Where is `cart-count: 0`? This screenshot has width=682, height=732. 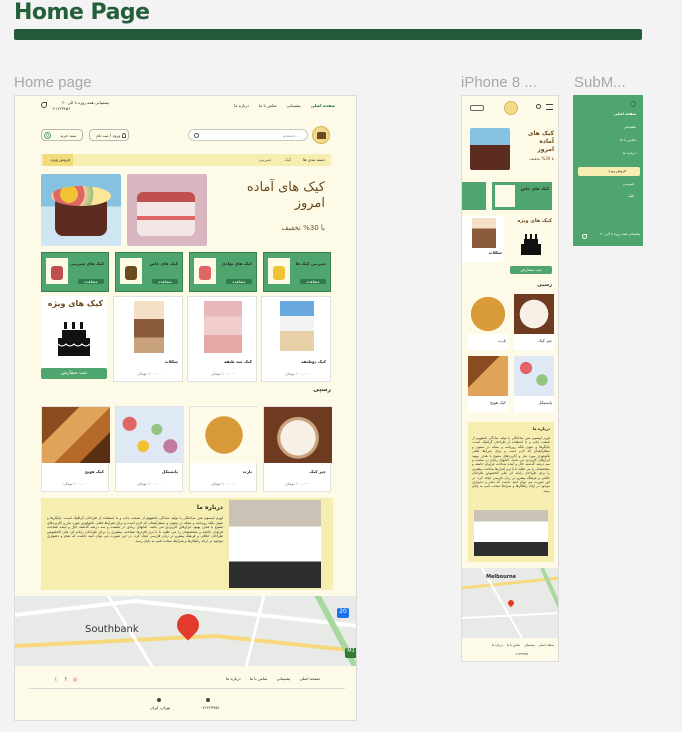
cart-count: 0 is located at coordinates (47, 135).